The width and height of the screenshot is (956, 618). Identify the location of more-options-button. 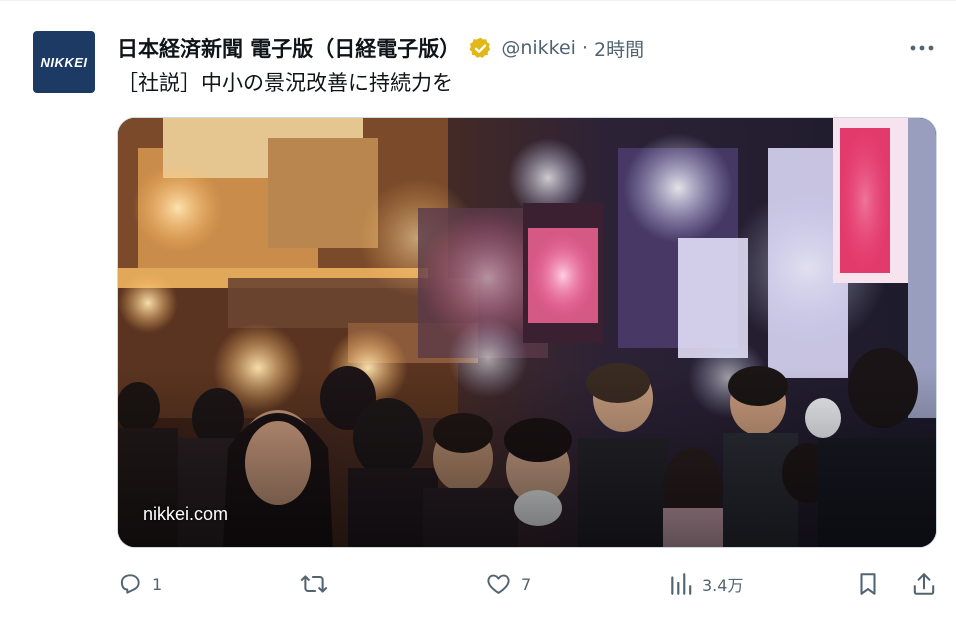
(922, 48).